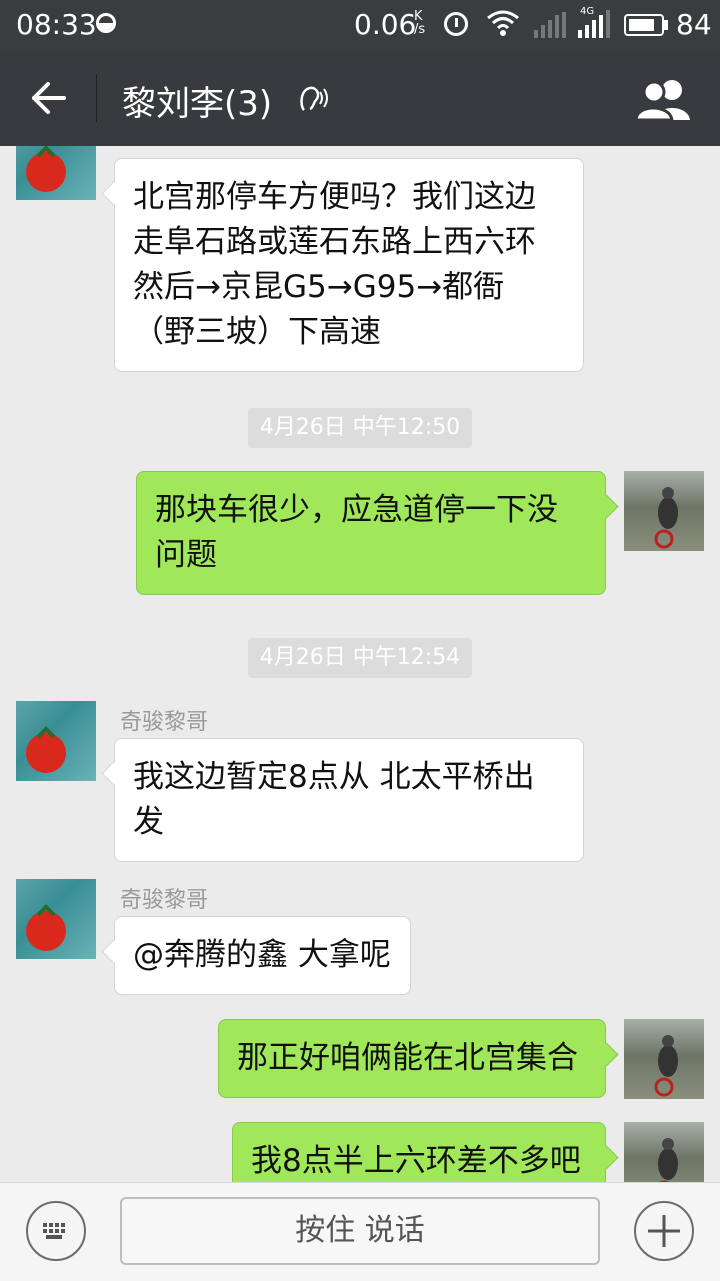 The width and height of the screenshot is (720, 1281). What do you see at coordinates (56, 24) in the screenshot?
I see `status-time: 08:33` at bounding box center [56, 24].